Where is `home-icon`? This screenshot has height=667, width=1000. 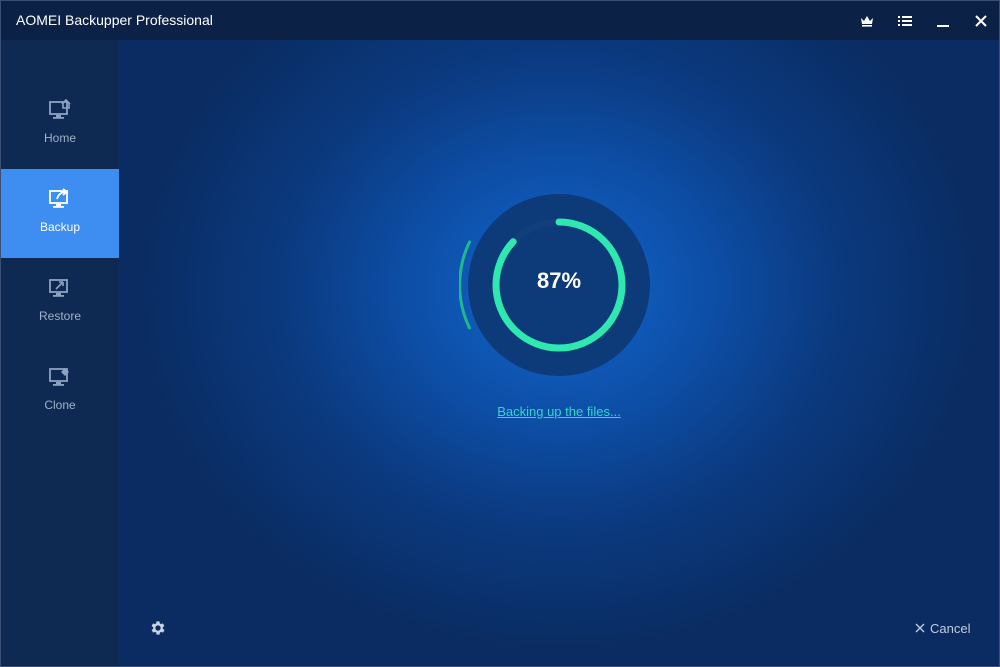
home-icon is located at coordinates (60, 108).